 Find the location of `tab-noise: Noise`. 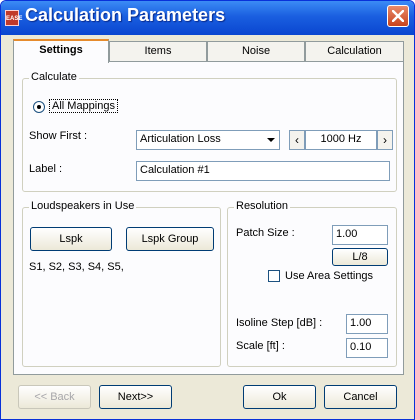

tab-noise: Noise is located at coordinates (256, 51).